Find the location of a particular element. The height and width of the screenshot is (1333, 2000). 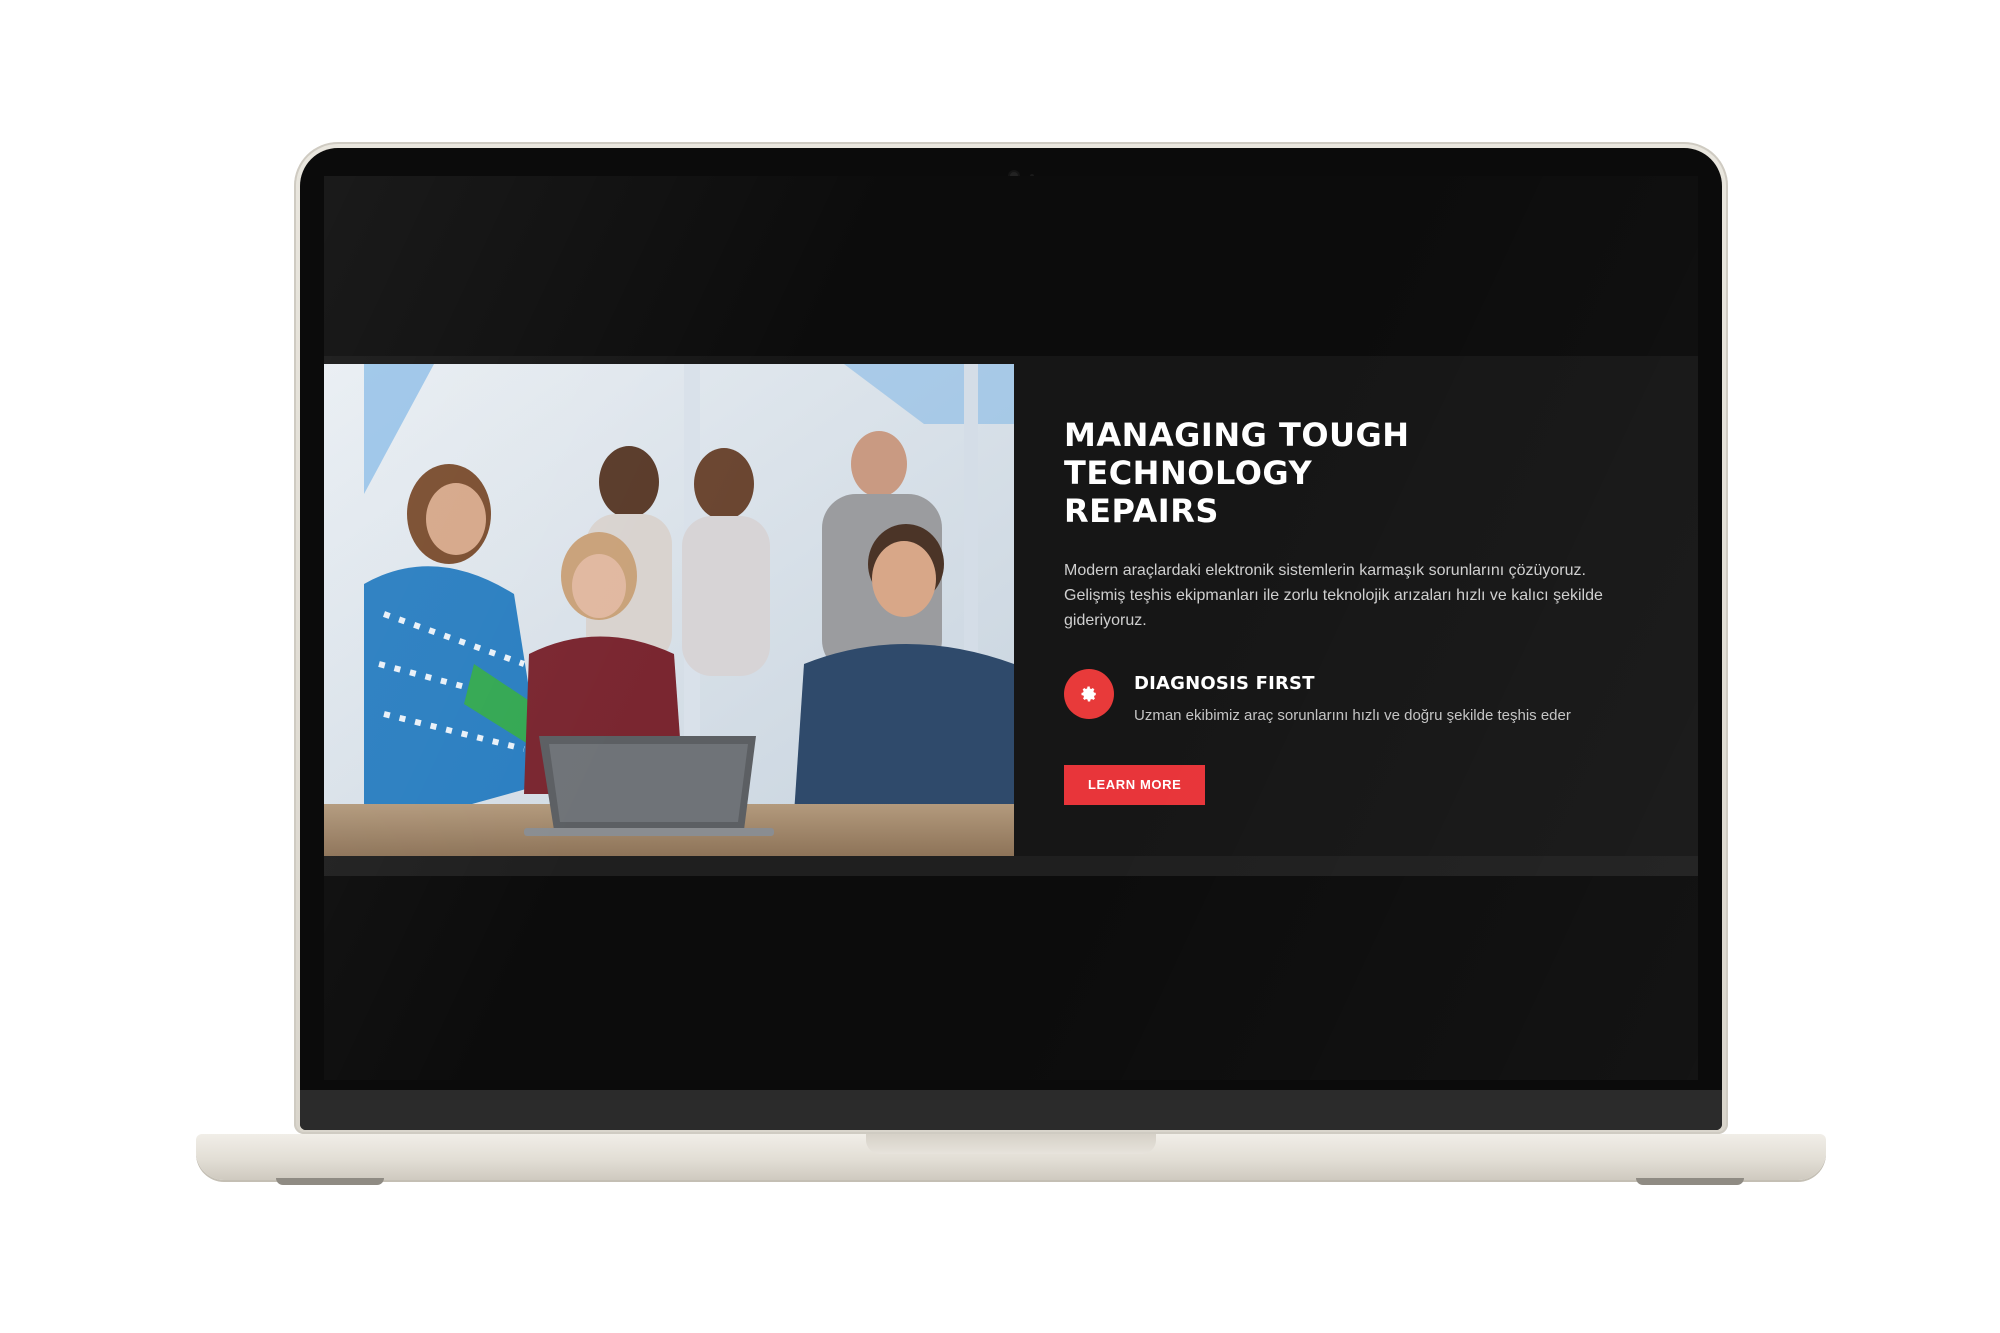

gear-icon is located at coordinates (1089, 694).